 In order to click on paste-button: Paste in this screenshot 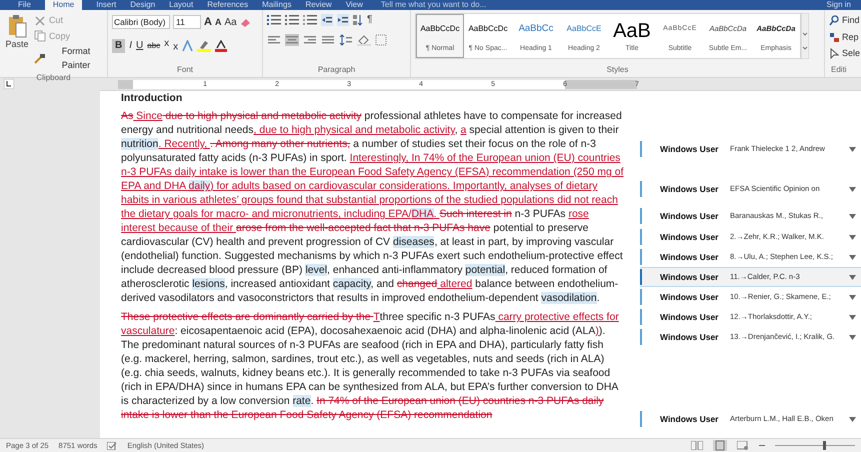, I will do `click(17, 43)`.